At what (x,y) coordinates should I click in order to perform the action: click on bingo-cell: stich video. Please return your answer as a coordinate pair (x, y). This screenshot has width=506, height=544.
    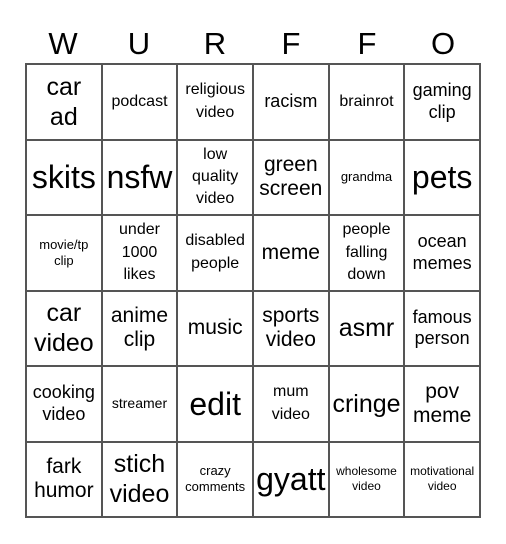
    Looking at the image, I should click on (139, 479).